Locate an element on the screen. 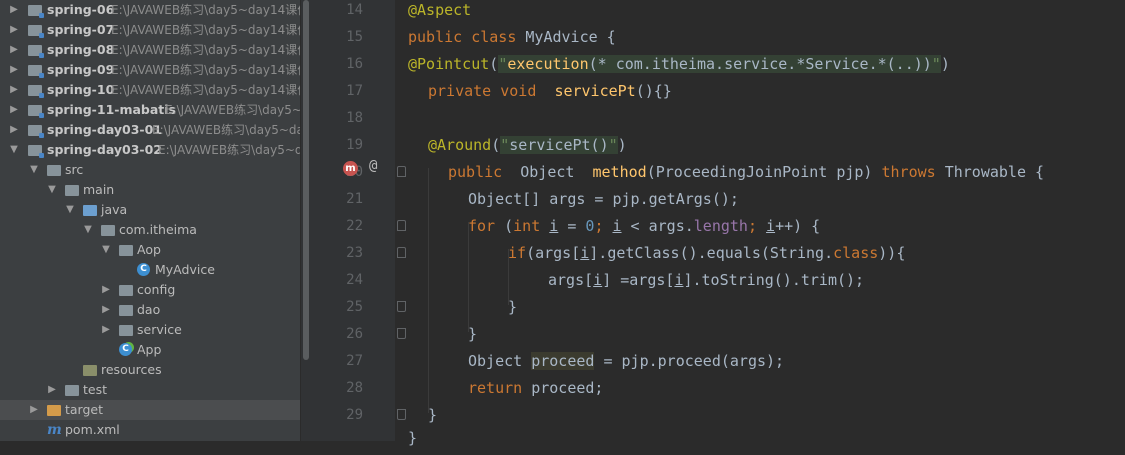 The height and width of the screenshot is (455, 1125). variable-token: i is located at coordinates (554, 226).